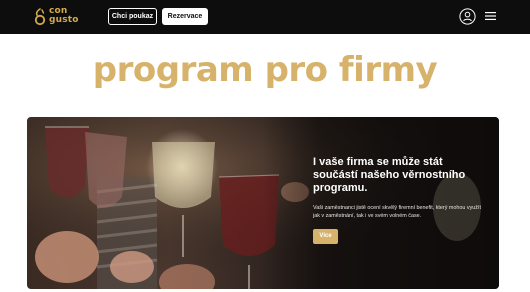 This screenshot has width=530, height=292. I want to click on more-button: Více, so click(325, 236).